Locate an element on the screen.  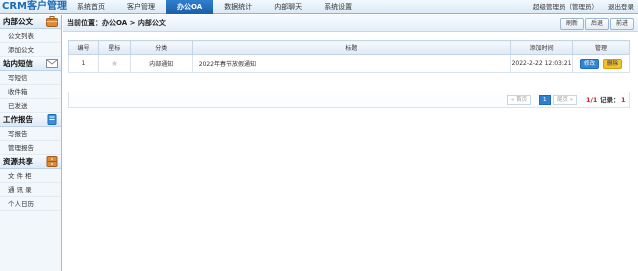
sidebar-item-add-document: 添加公文 is located at coordinates (30, 50).